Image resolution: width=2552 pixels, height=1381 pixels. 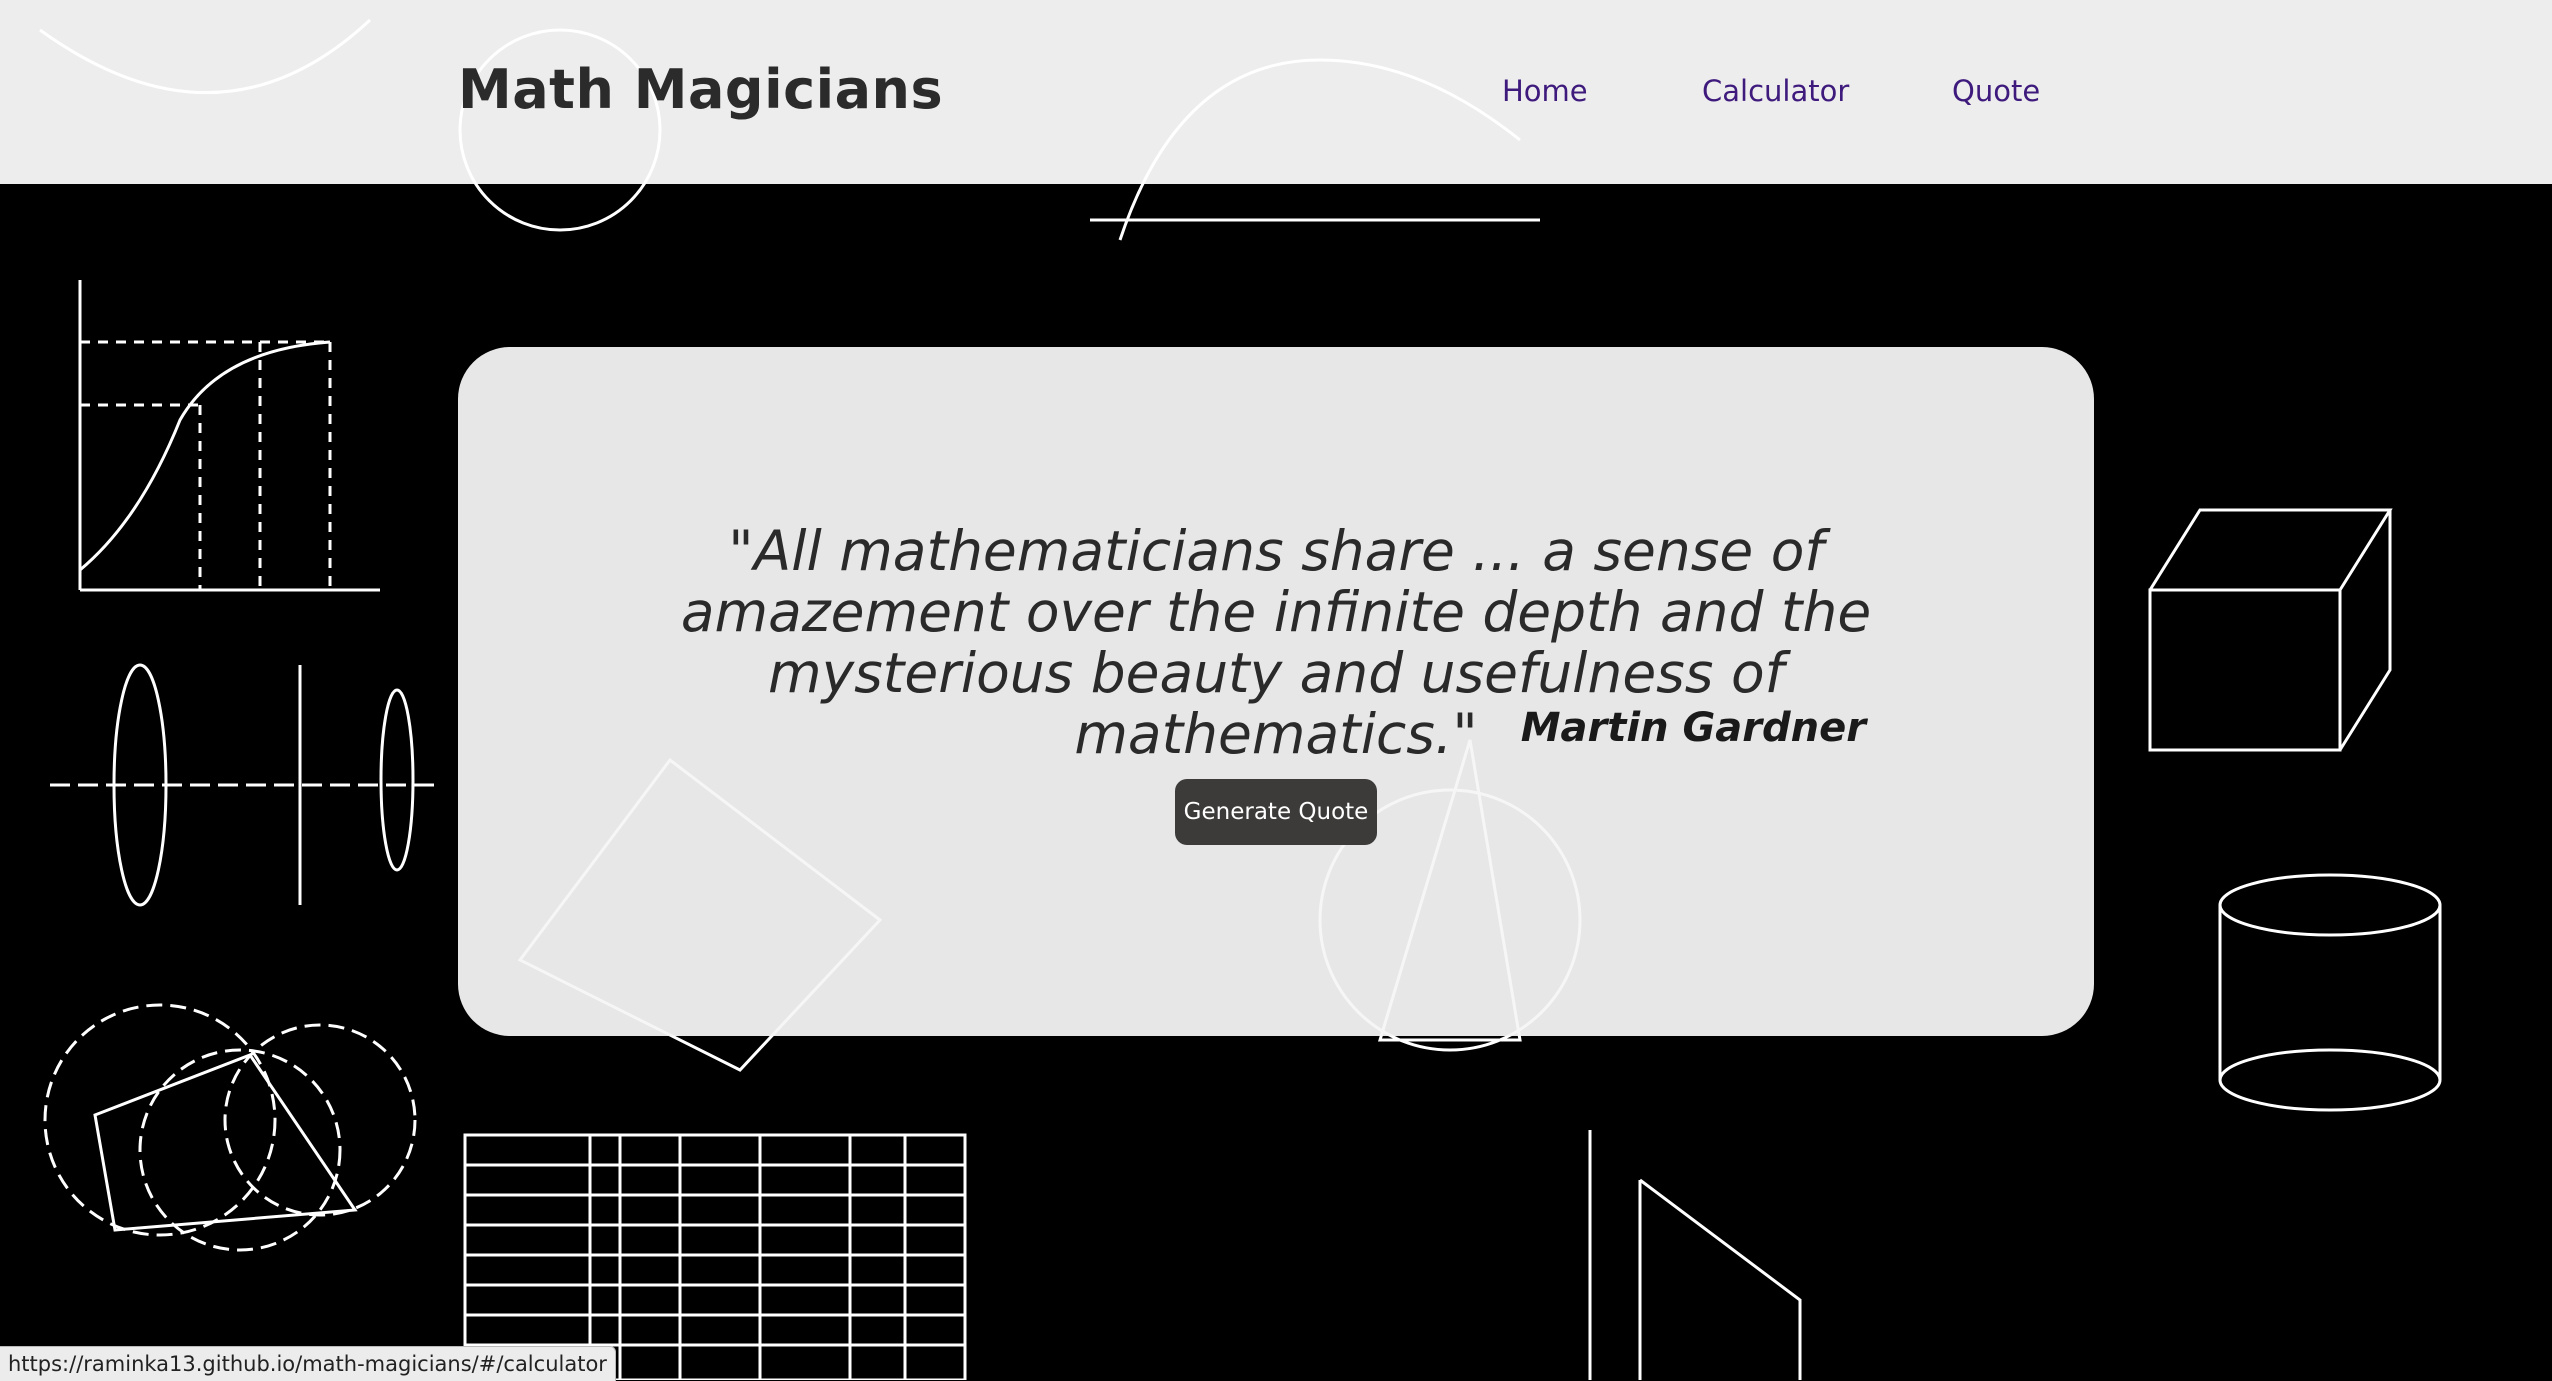 What do you see at coordinates (1545, 91) in the screenshot?
I see `nav-link-home: Home` at bounding box center [1545, 91].